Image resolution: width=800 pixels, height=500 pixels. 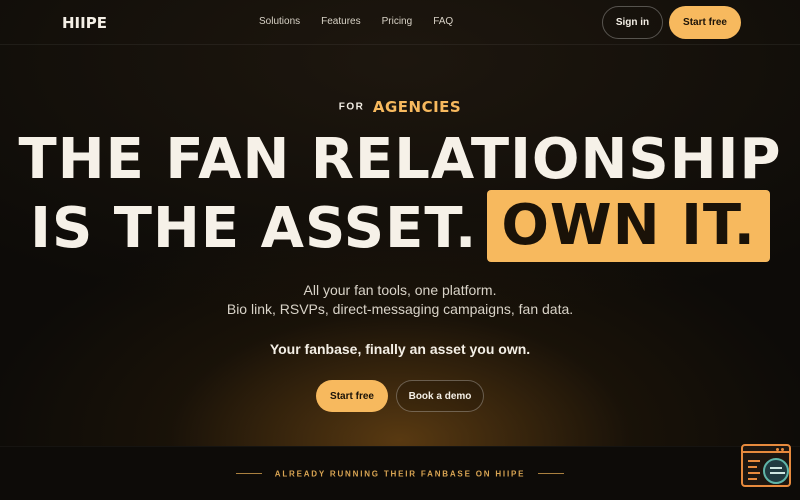 I want to click on eyebrow-prefix: FOR, so click(x=351, y=107).